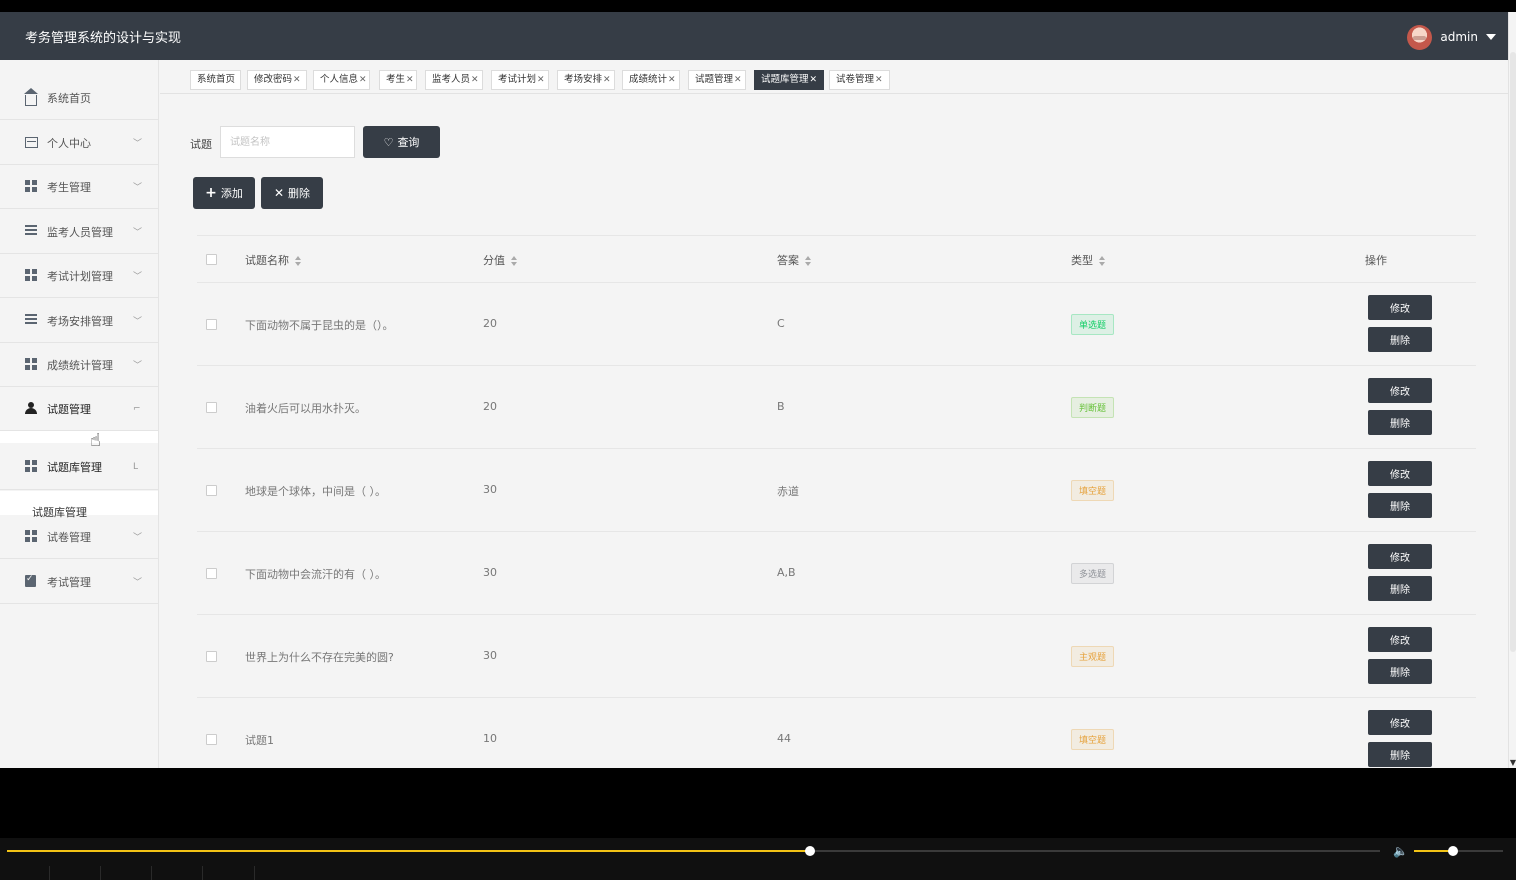 Image resolution: width=1516 pixels, height=880 pixels. What do you see at coordinates (1420, 37) in the screenshot?
I see `avatar` at bounding box center [1420, 37].